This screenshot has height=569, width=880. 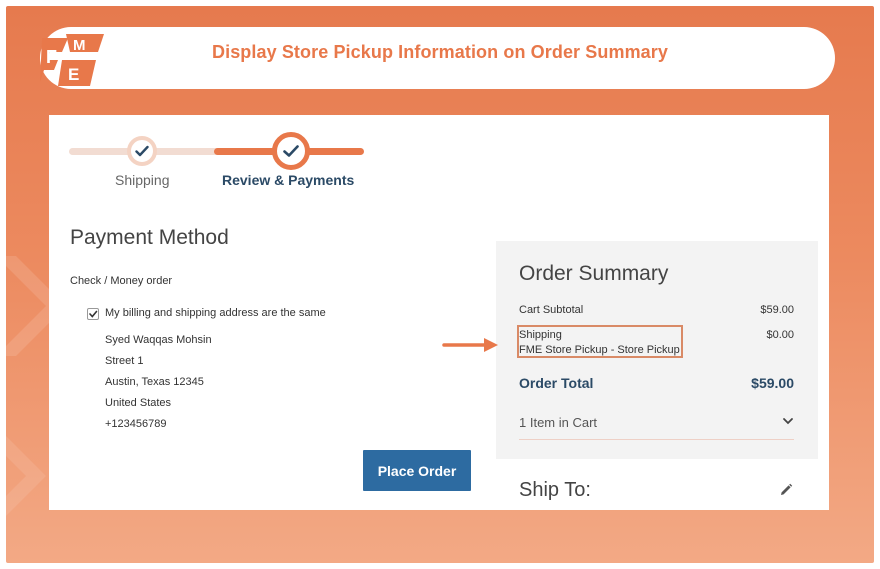 What do you see at coordinates (540, 335) in the screenshot?
I see `shipping-label: Shipping` at bounding box center [540, 335].